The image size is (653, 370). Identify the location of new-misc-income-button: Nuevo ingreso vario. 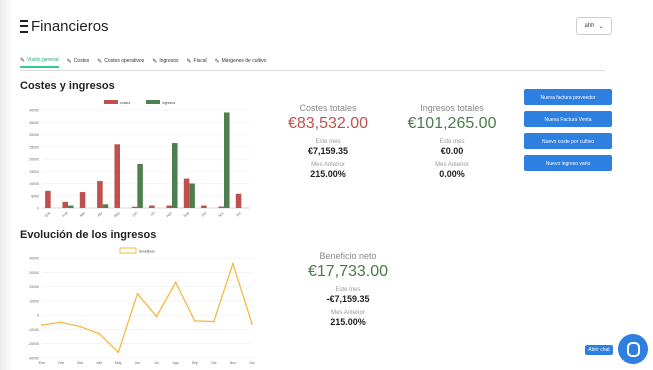
(568, 163).